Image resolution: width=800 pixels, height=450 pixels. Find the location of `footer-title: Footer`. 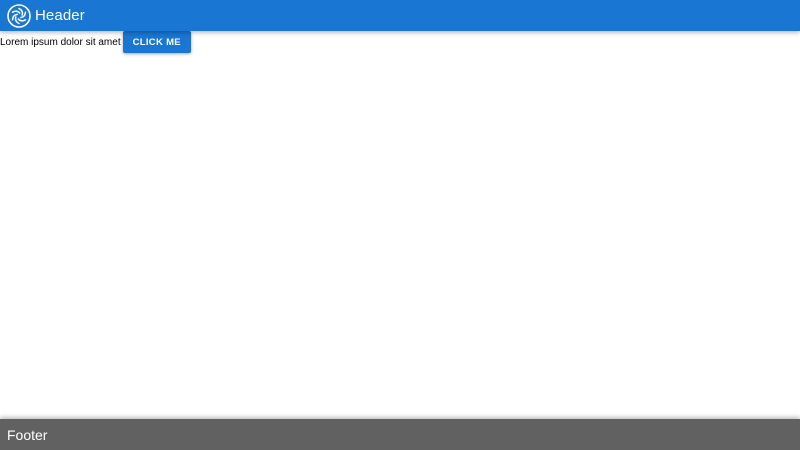

footer-title: Footer is located at coordinates (27, 434).